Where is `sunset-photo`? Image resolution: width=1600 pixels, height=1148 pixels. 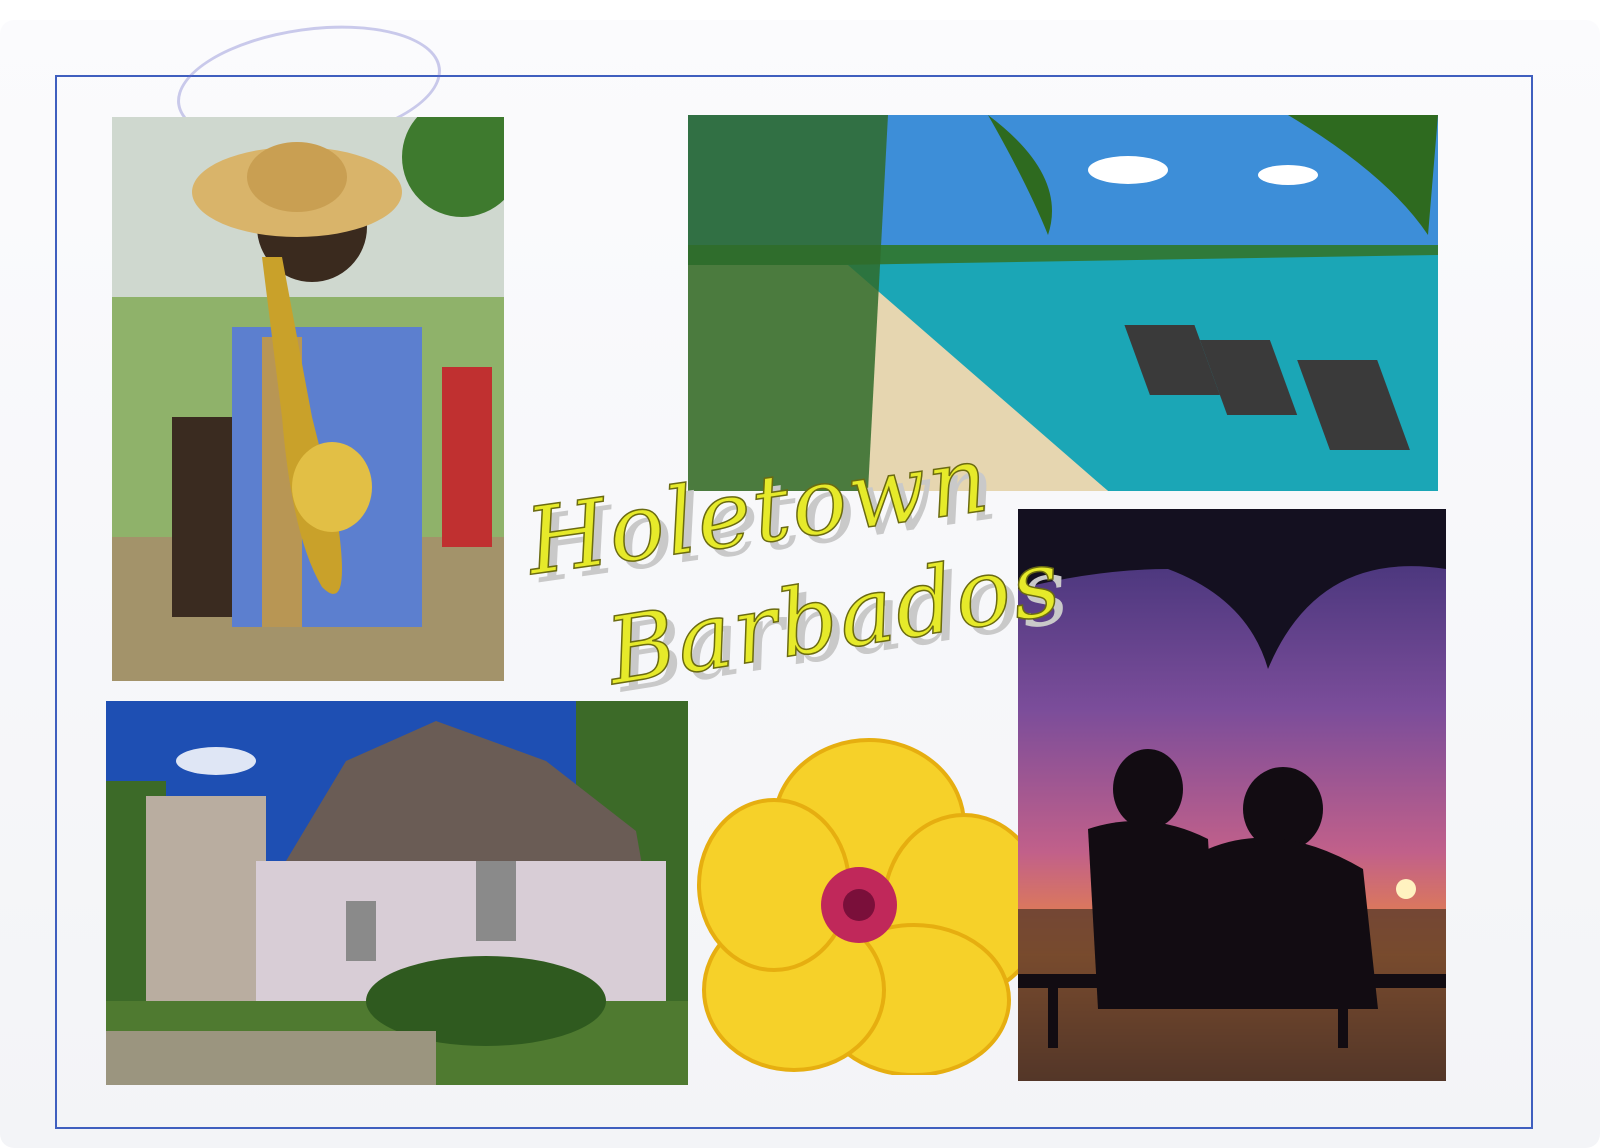 sunset-photo is located at coordinates (1232, 795).